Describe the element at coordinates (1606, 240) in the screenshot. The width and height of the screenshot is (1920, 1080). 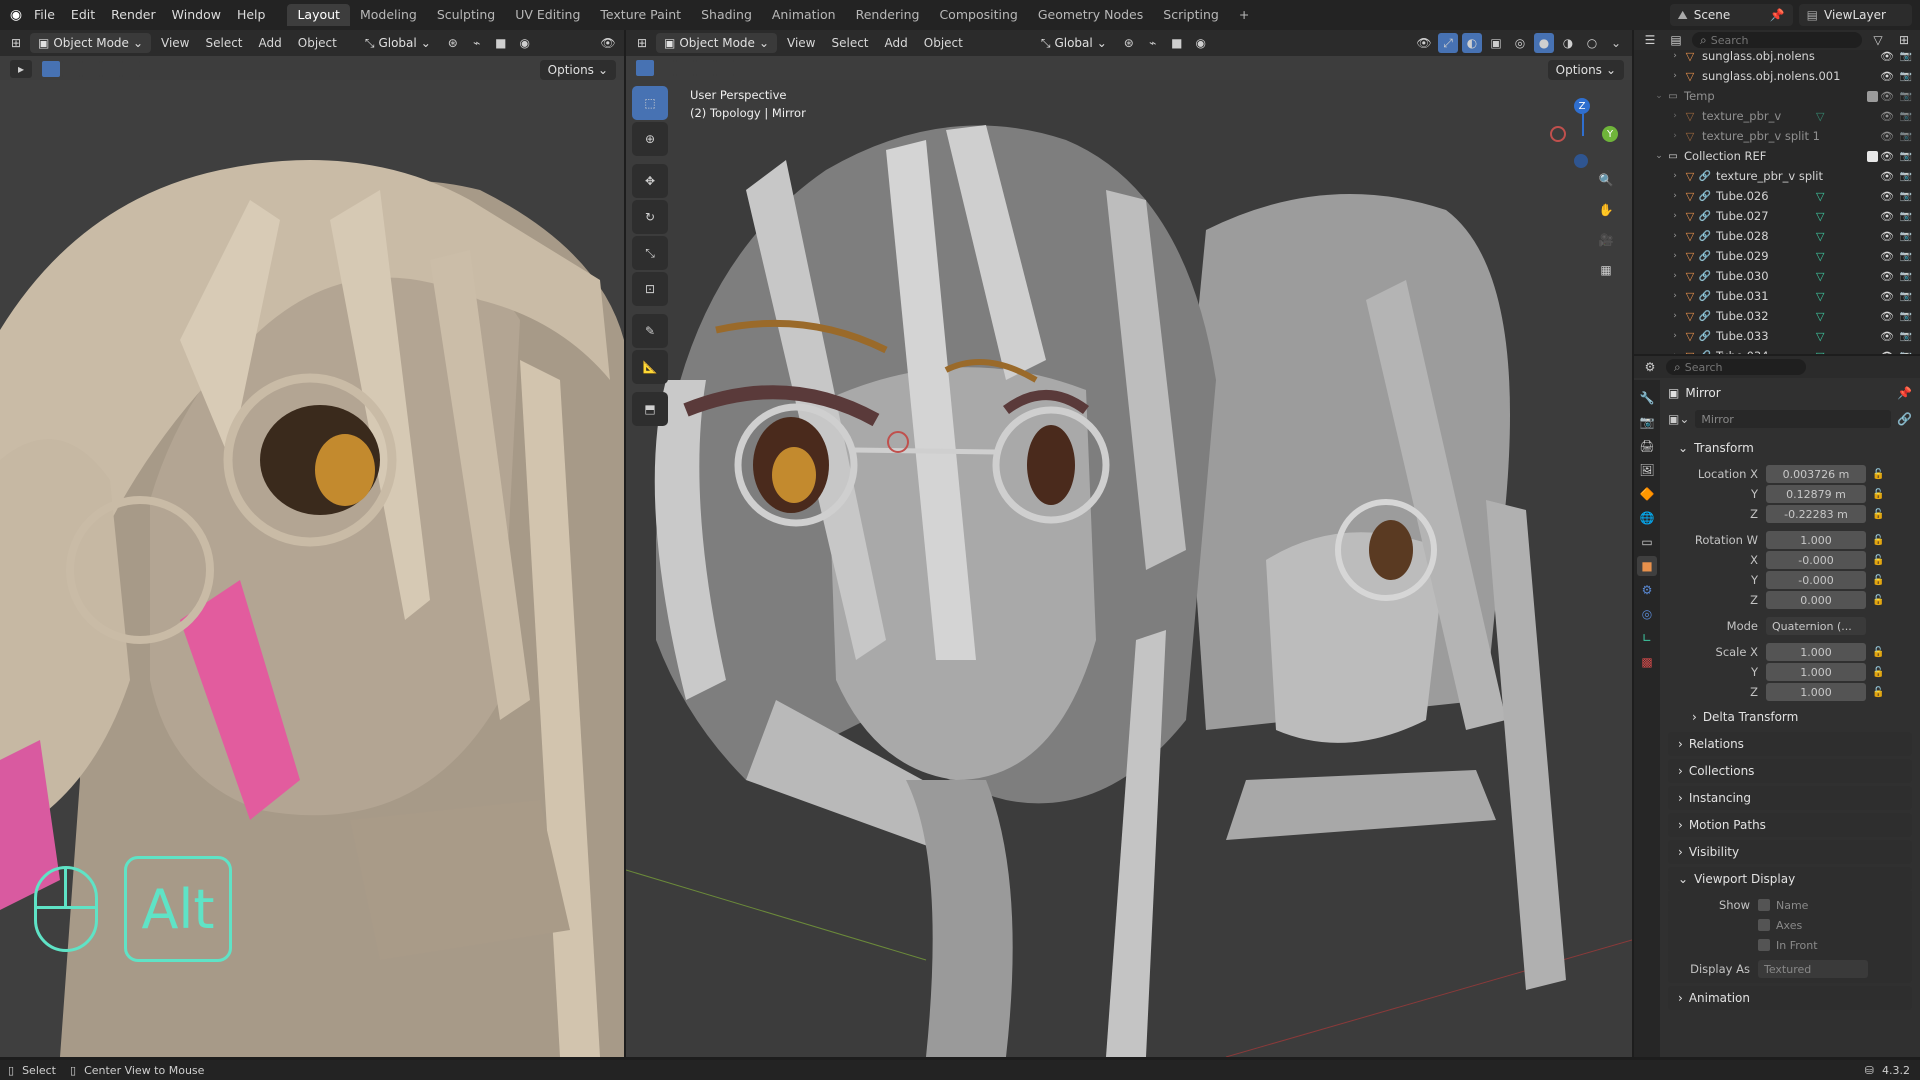
I see `camera-icon: 🎥` at that location.